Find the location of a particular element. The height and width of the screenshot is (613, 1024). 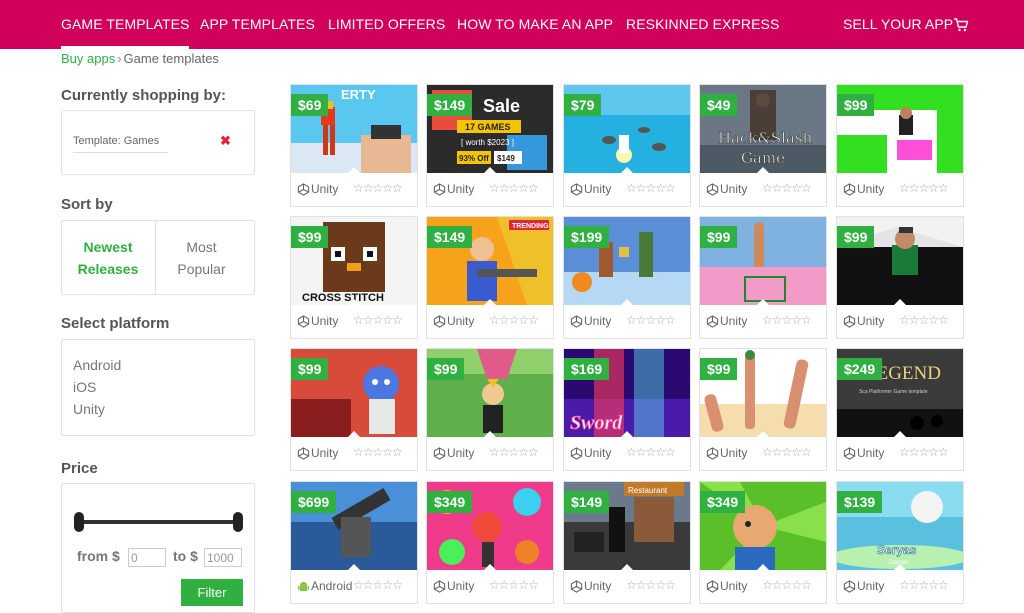

product-thumbnail: $79 is located at coordinates (627, 129).